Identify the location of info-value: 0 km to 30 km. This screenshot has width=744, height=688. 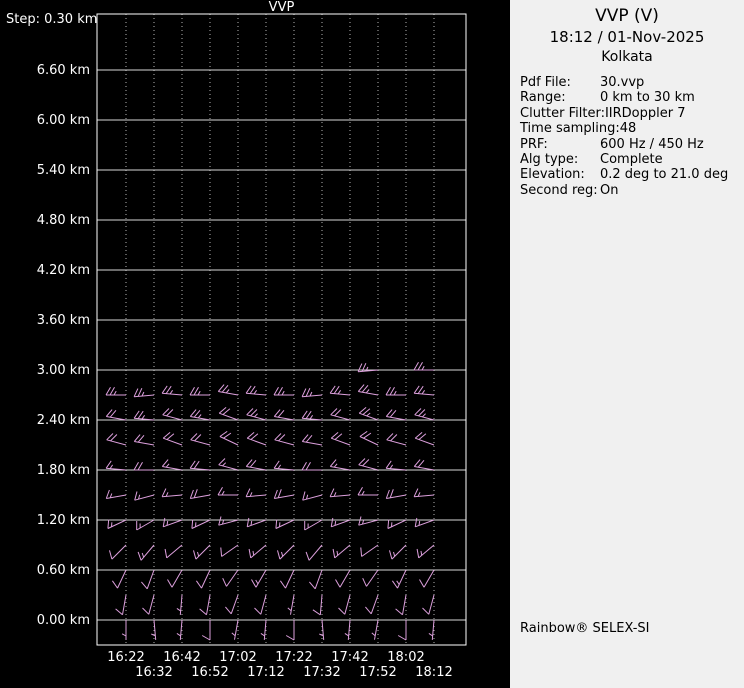
(647, 98).